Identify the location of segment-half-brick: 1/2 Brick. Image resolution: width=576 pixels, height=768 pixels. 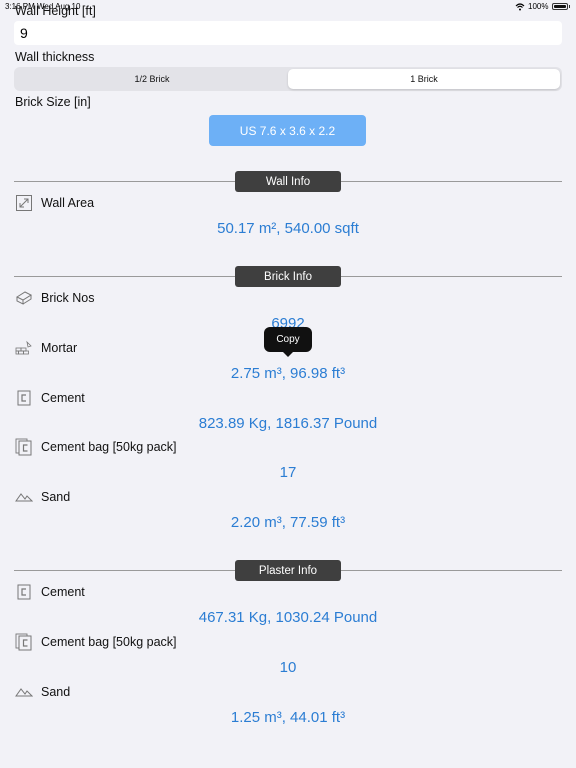
(152, 79).